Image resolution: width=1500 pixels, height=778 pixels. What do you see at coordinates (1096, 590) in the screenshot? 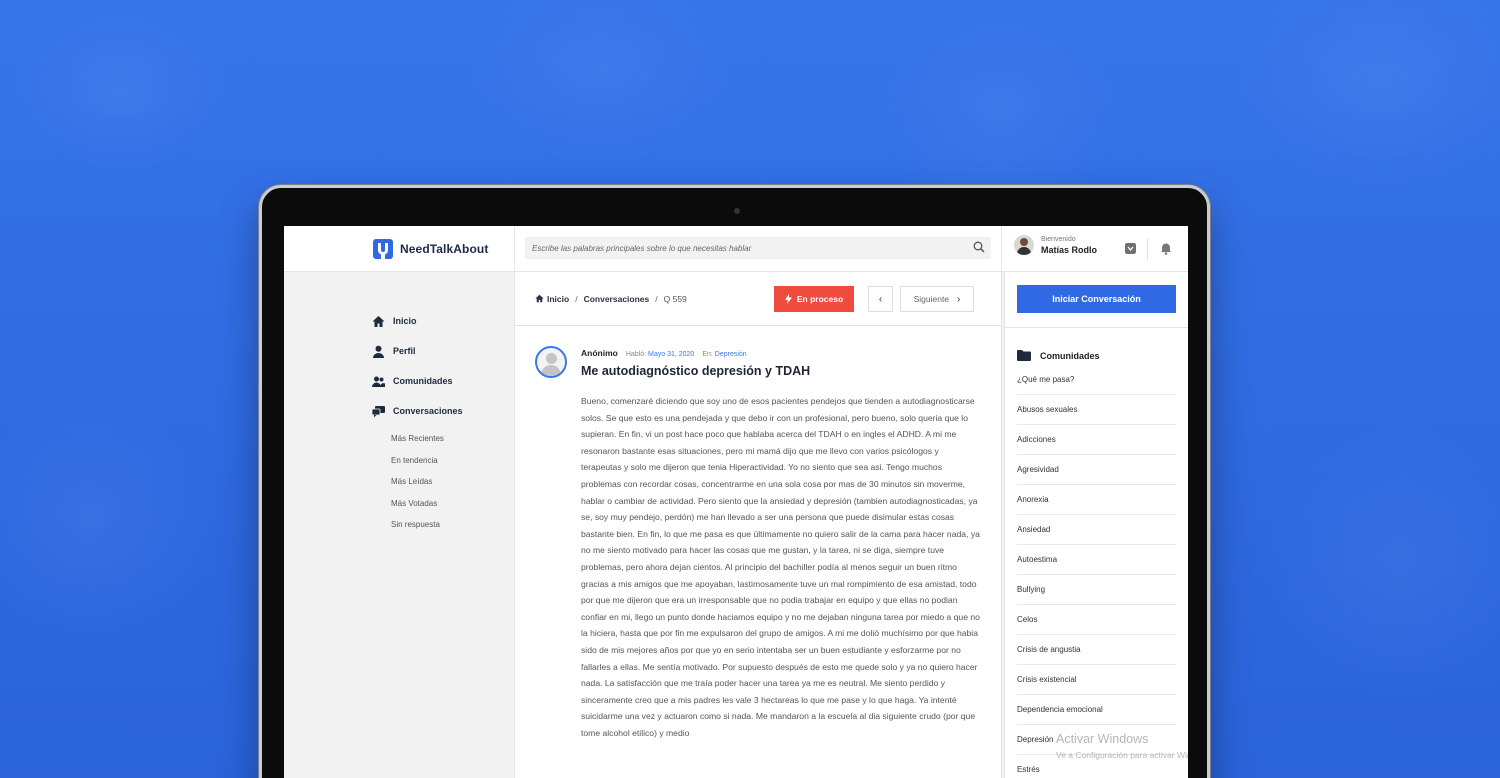
I see `community-item: Bullying` at bounding box center [1096, 590].